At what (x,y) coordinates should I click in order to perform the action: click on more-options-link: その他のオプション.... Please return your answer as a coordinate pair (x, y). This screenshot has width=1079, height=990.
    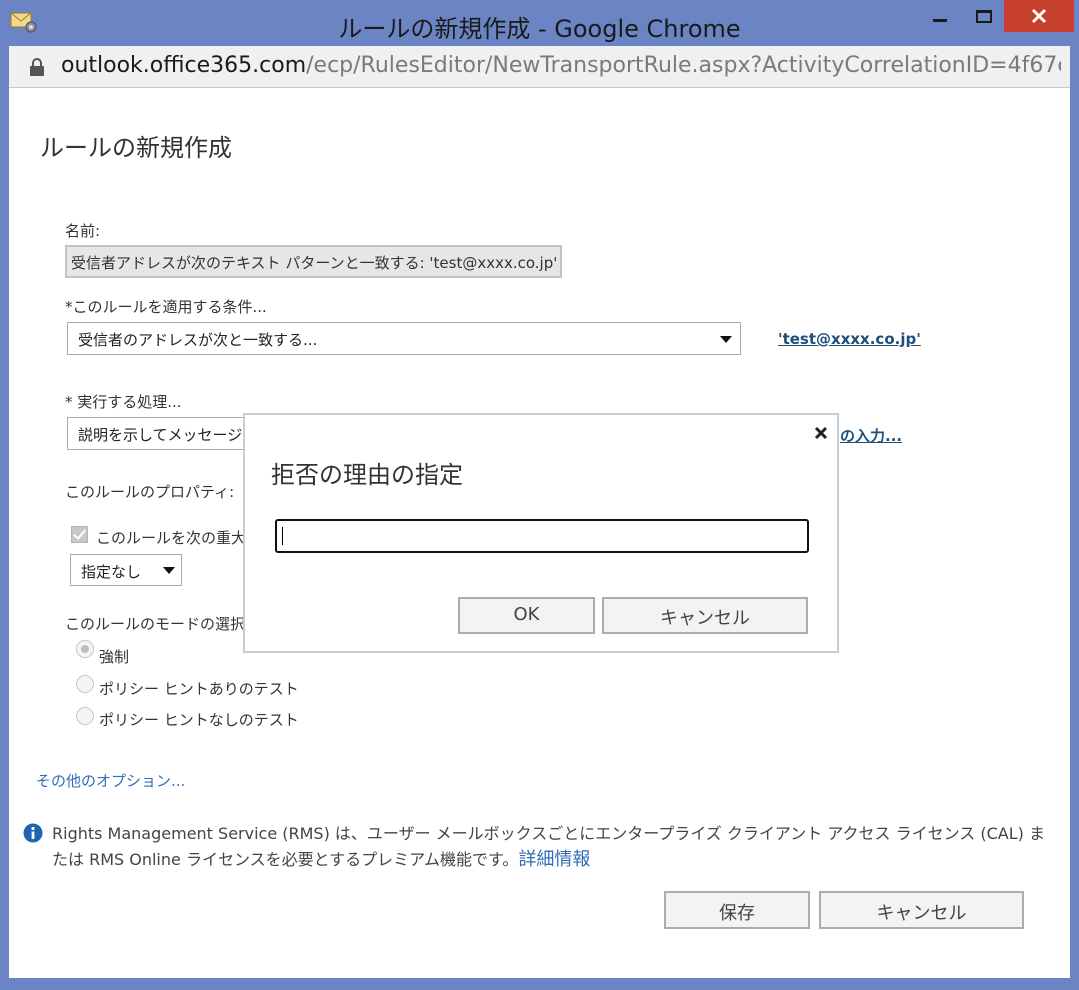
    Looking at the image, I should click on (110, 780).